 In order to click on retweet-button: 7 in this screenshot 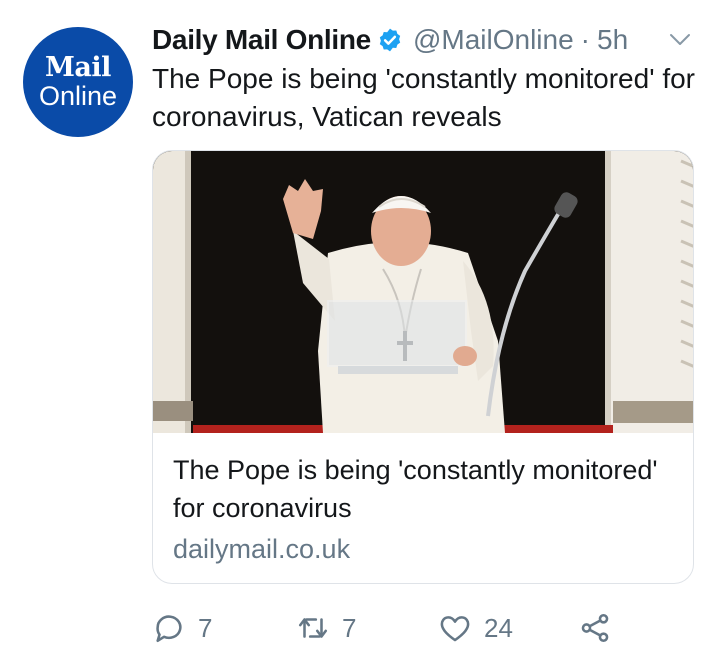, I will do `click(326, 628)`.